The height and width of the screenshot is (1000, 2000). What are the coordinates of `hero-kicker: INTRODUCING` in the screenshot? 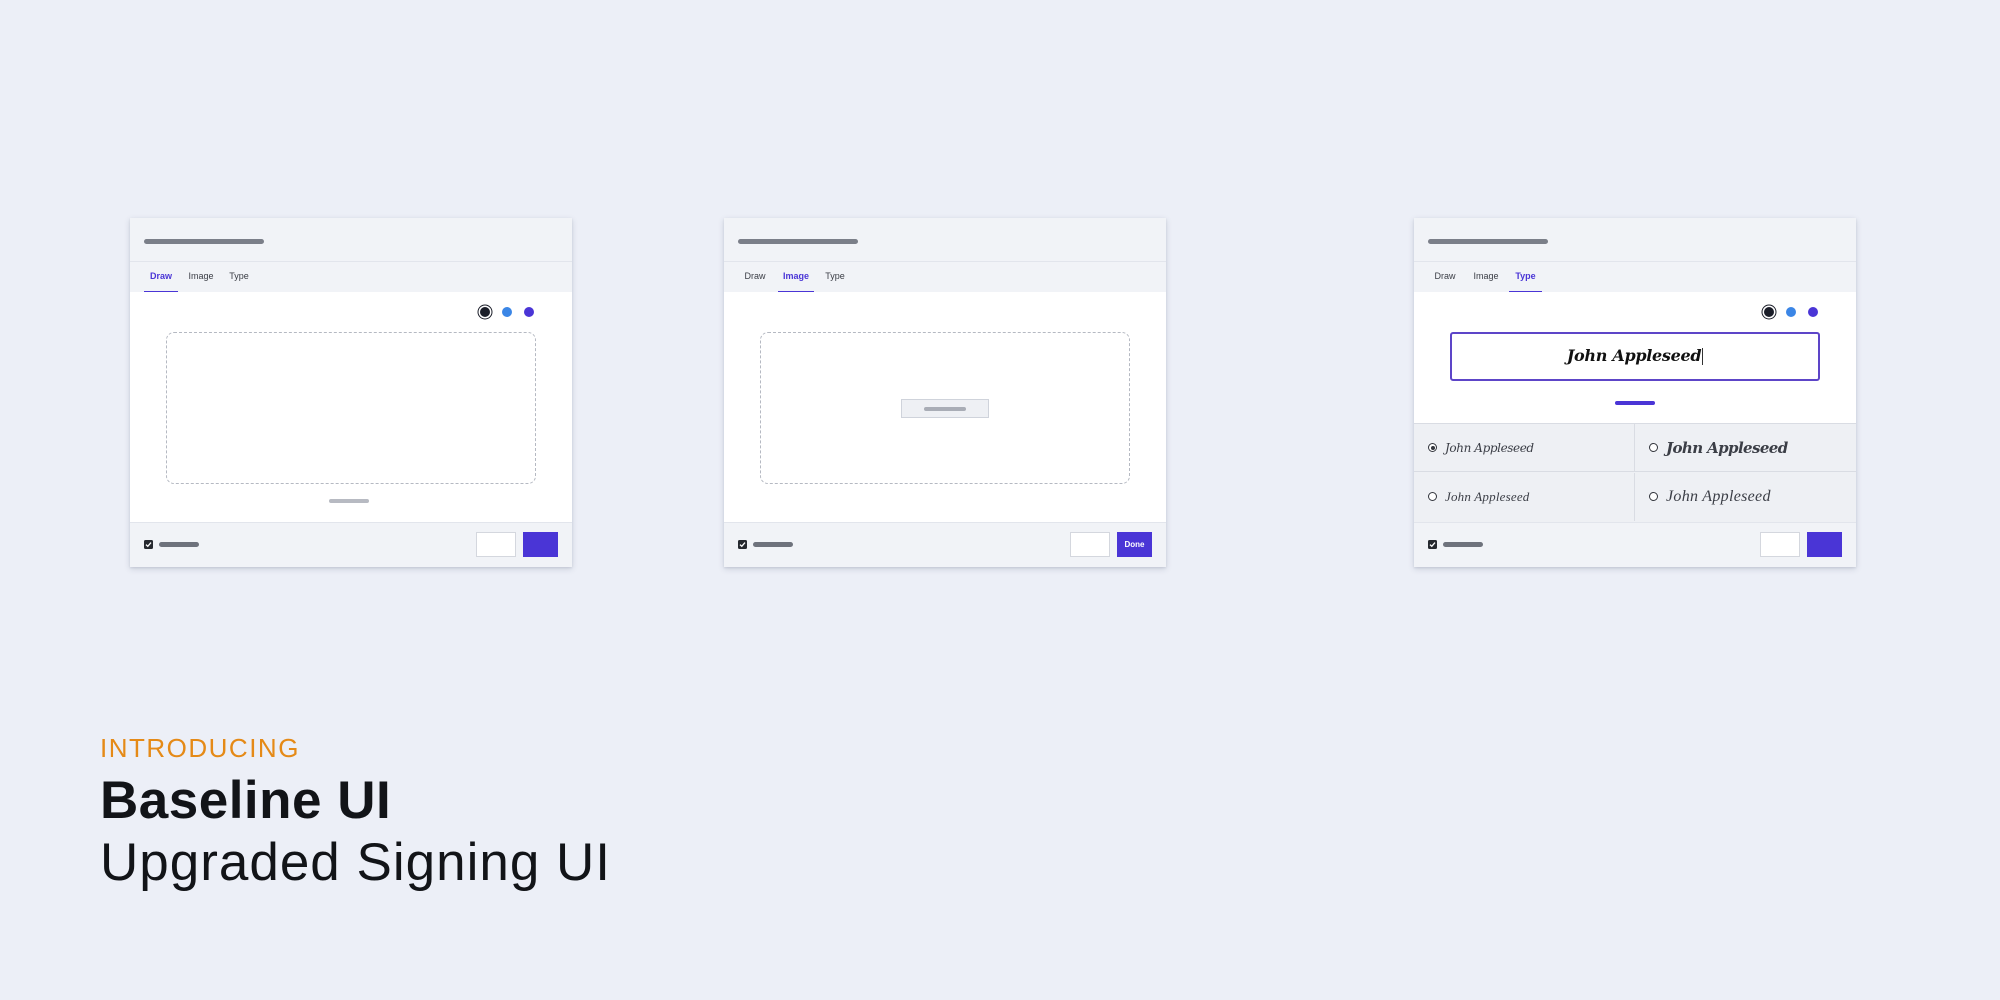 It's located at (200, 748).